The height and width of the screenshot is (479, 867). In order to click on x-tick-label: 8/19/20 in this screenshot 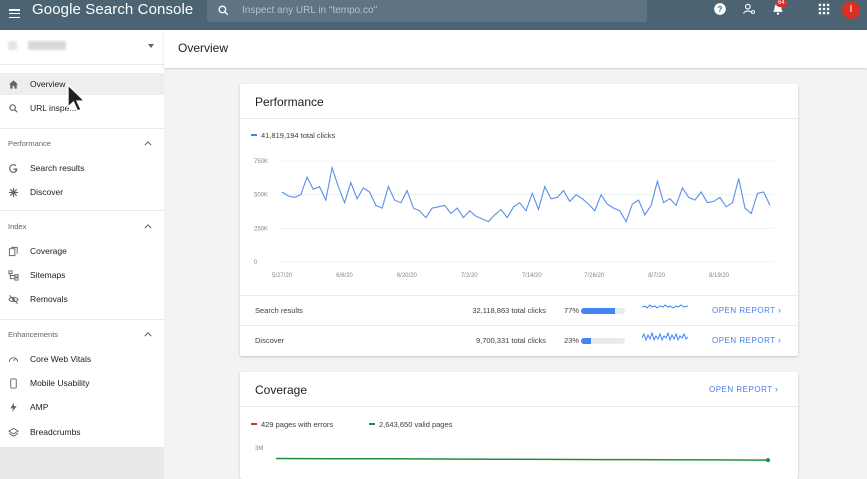, I will do `click(719, 276)`.